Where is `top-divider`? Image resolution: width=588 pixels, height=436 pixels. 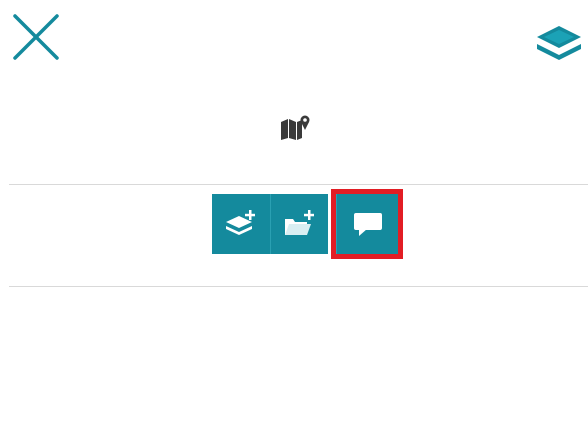
top-divider is located at coordinates (298, 184).